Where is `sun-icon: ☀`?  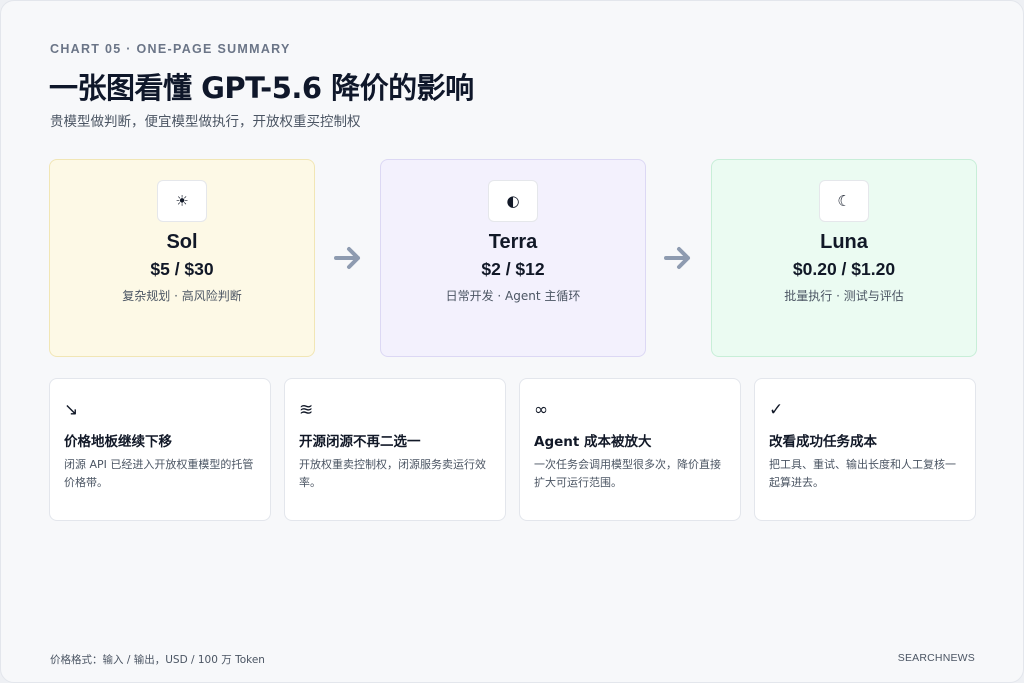 sun-icon: ☀ is located at coordinates (182, 201).